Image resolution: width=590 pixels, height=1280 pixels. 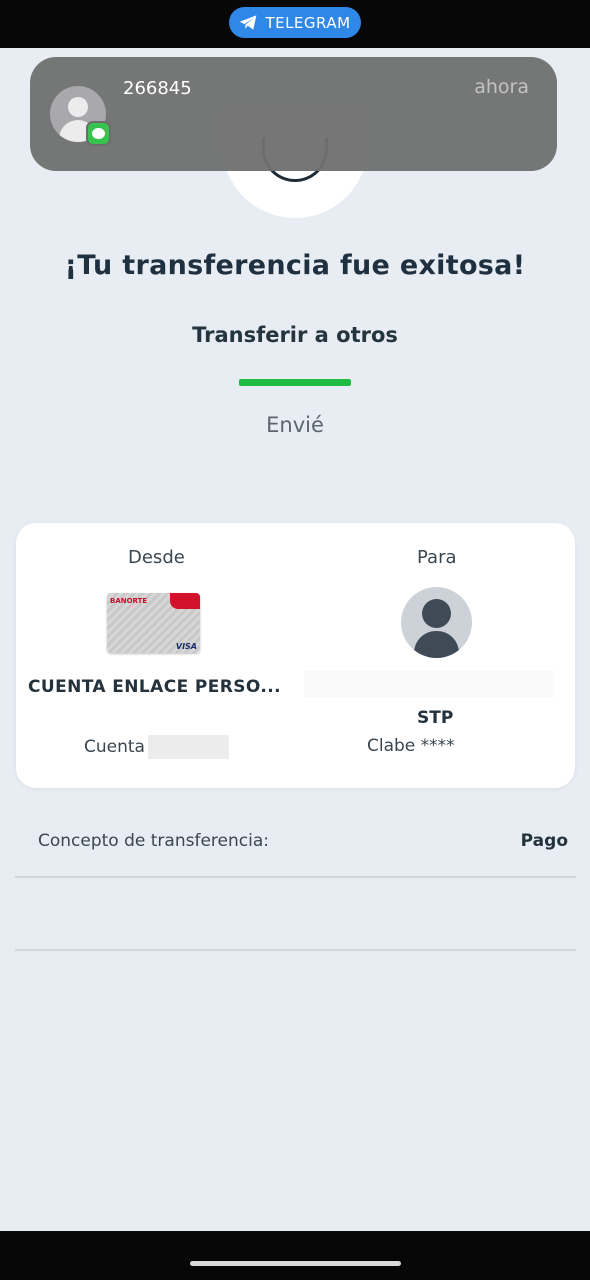 I want to click on navigation-bar, so click(x=295, y=1255).